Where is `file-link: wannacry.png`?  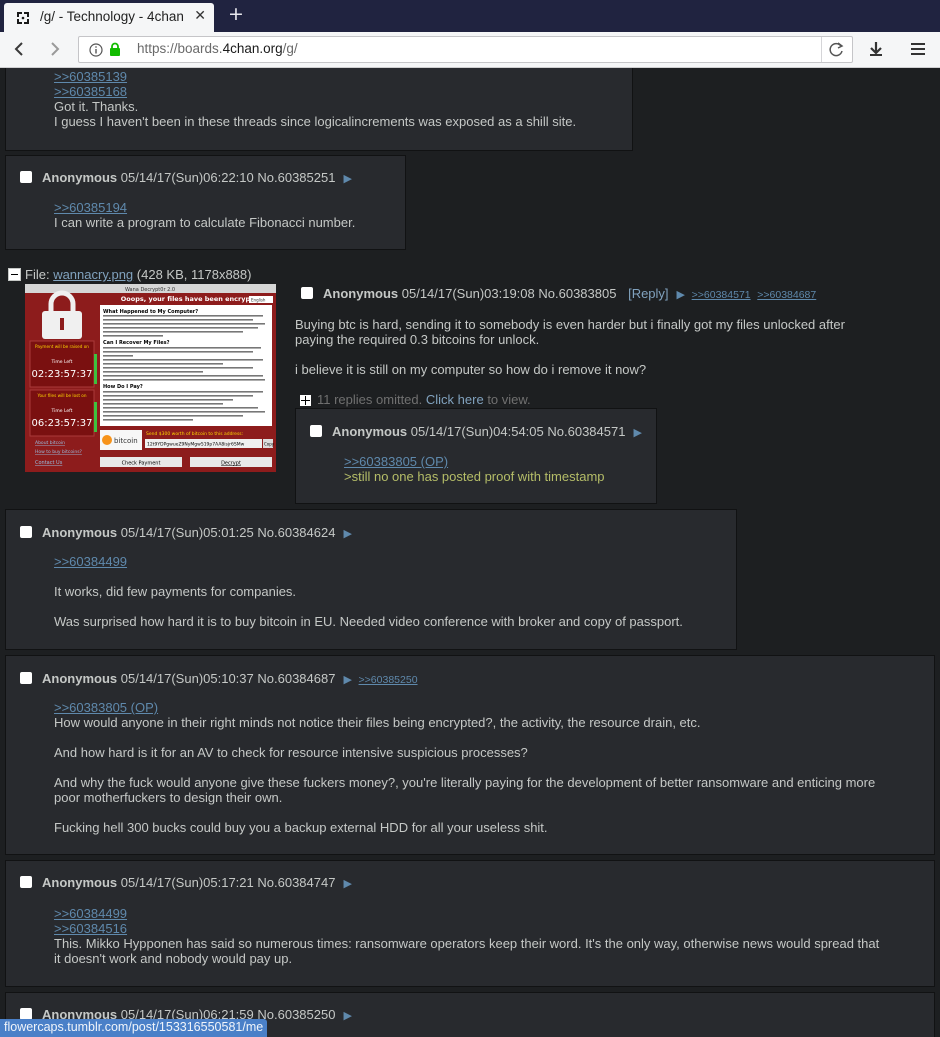 file-link: wannacry.png is located at coordinates (93, 274).